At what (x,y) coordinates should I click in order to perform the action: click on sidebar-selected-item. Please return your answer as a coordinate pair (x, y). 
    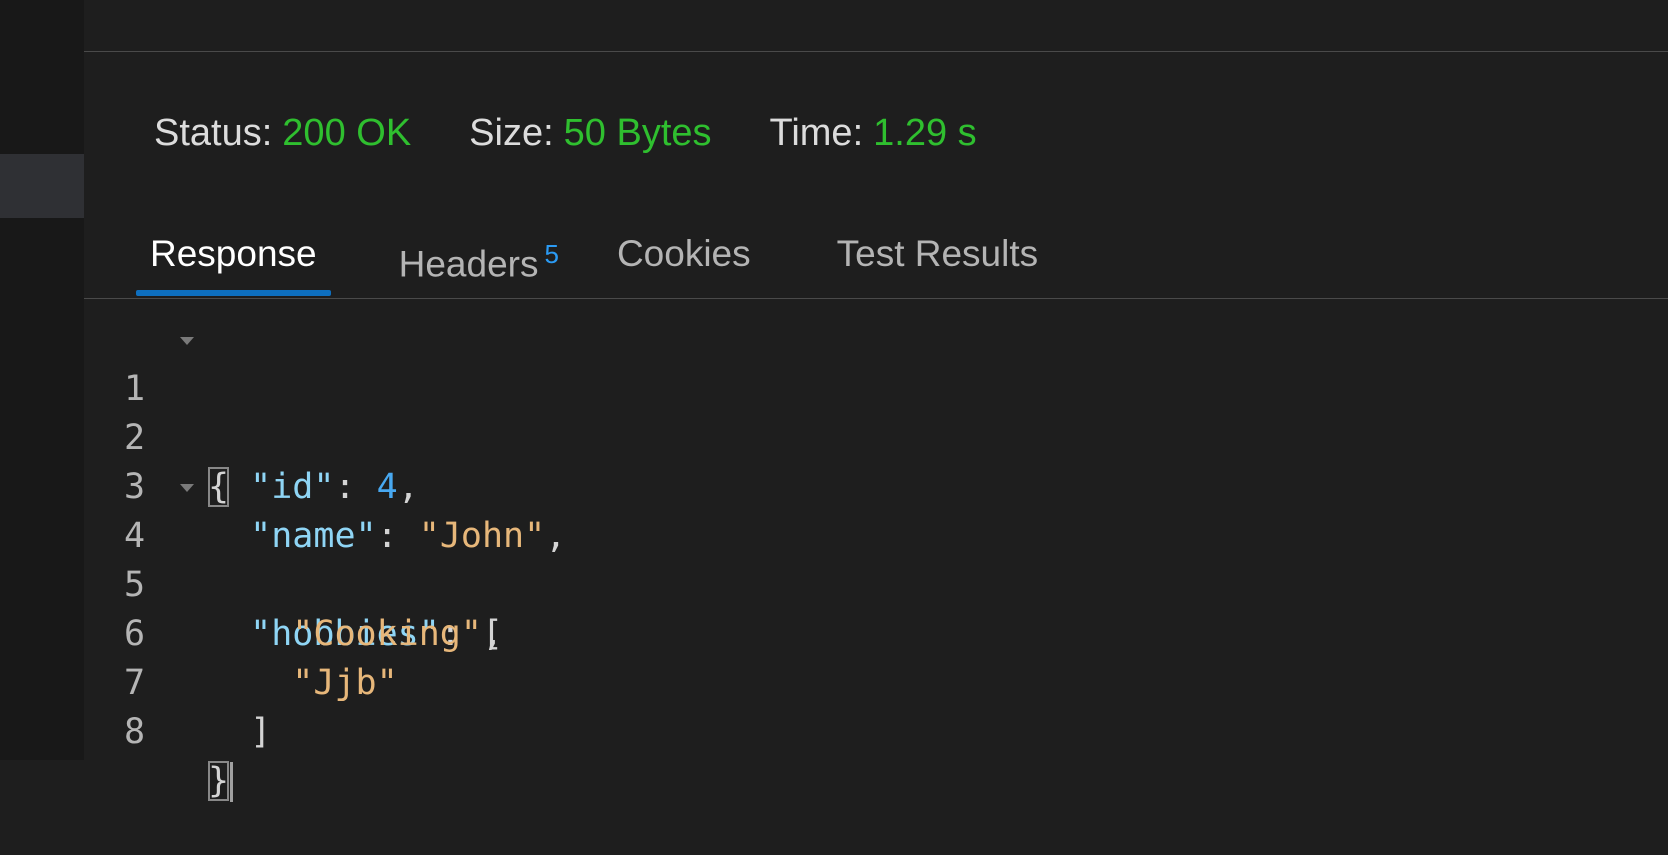
    Looking at the image, I should click on (42, 186).